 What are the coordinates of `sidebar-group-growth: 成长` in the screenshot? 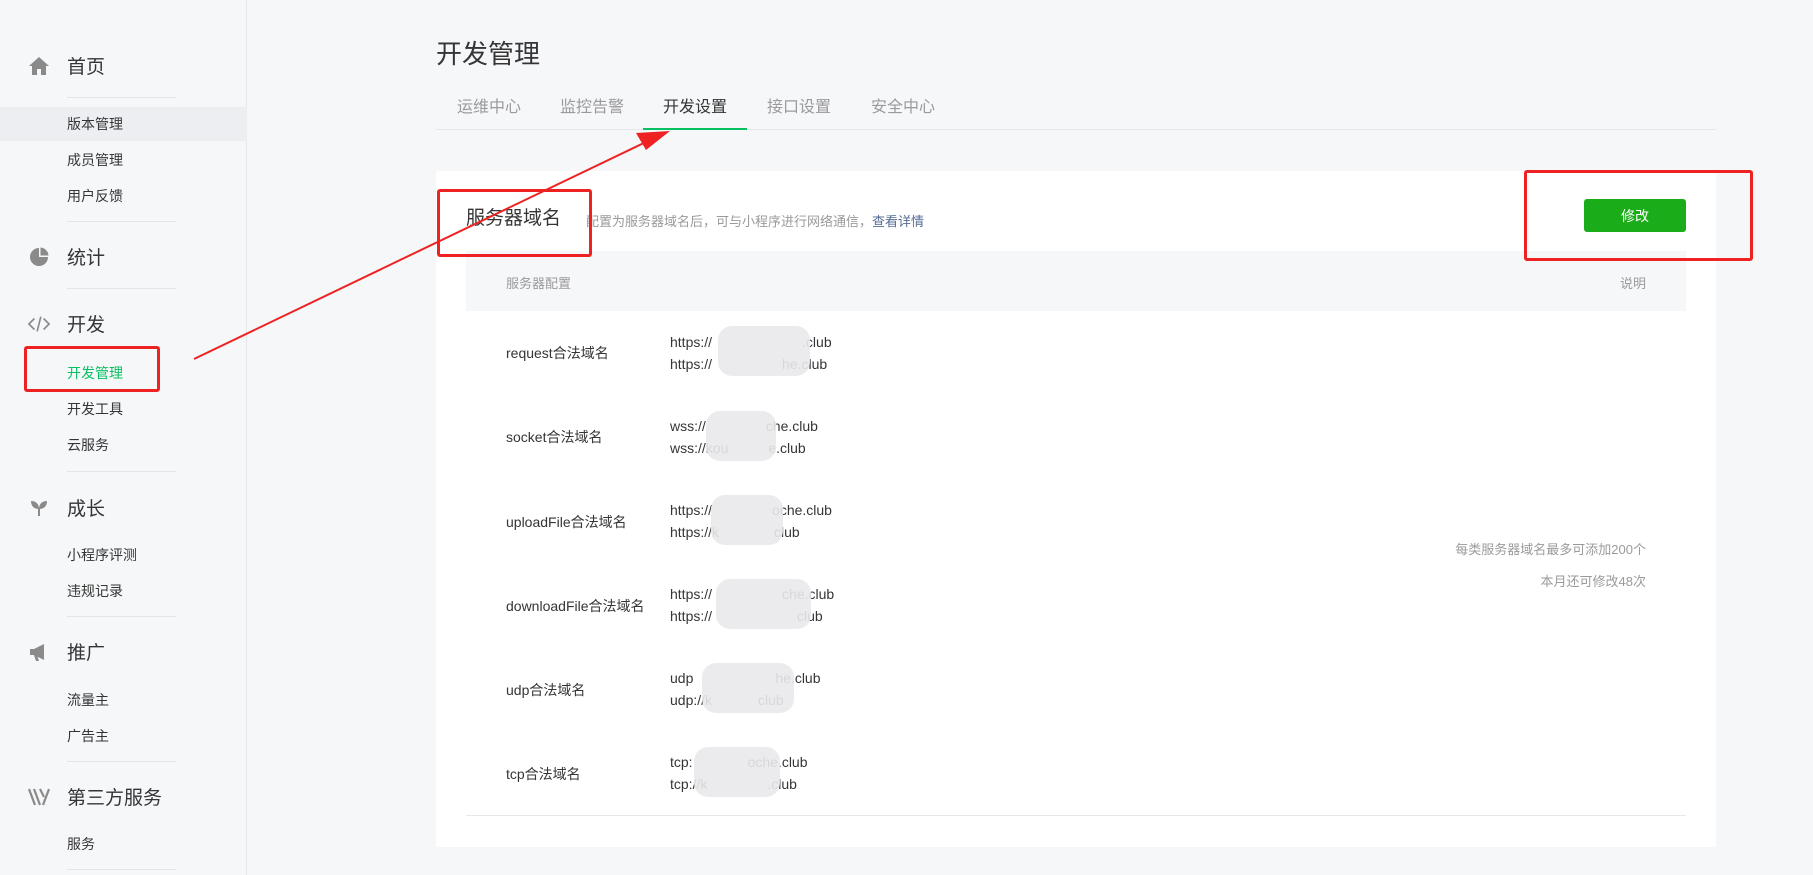 It's located at (123, 507).